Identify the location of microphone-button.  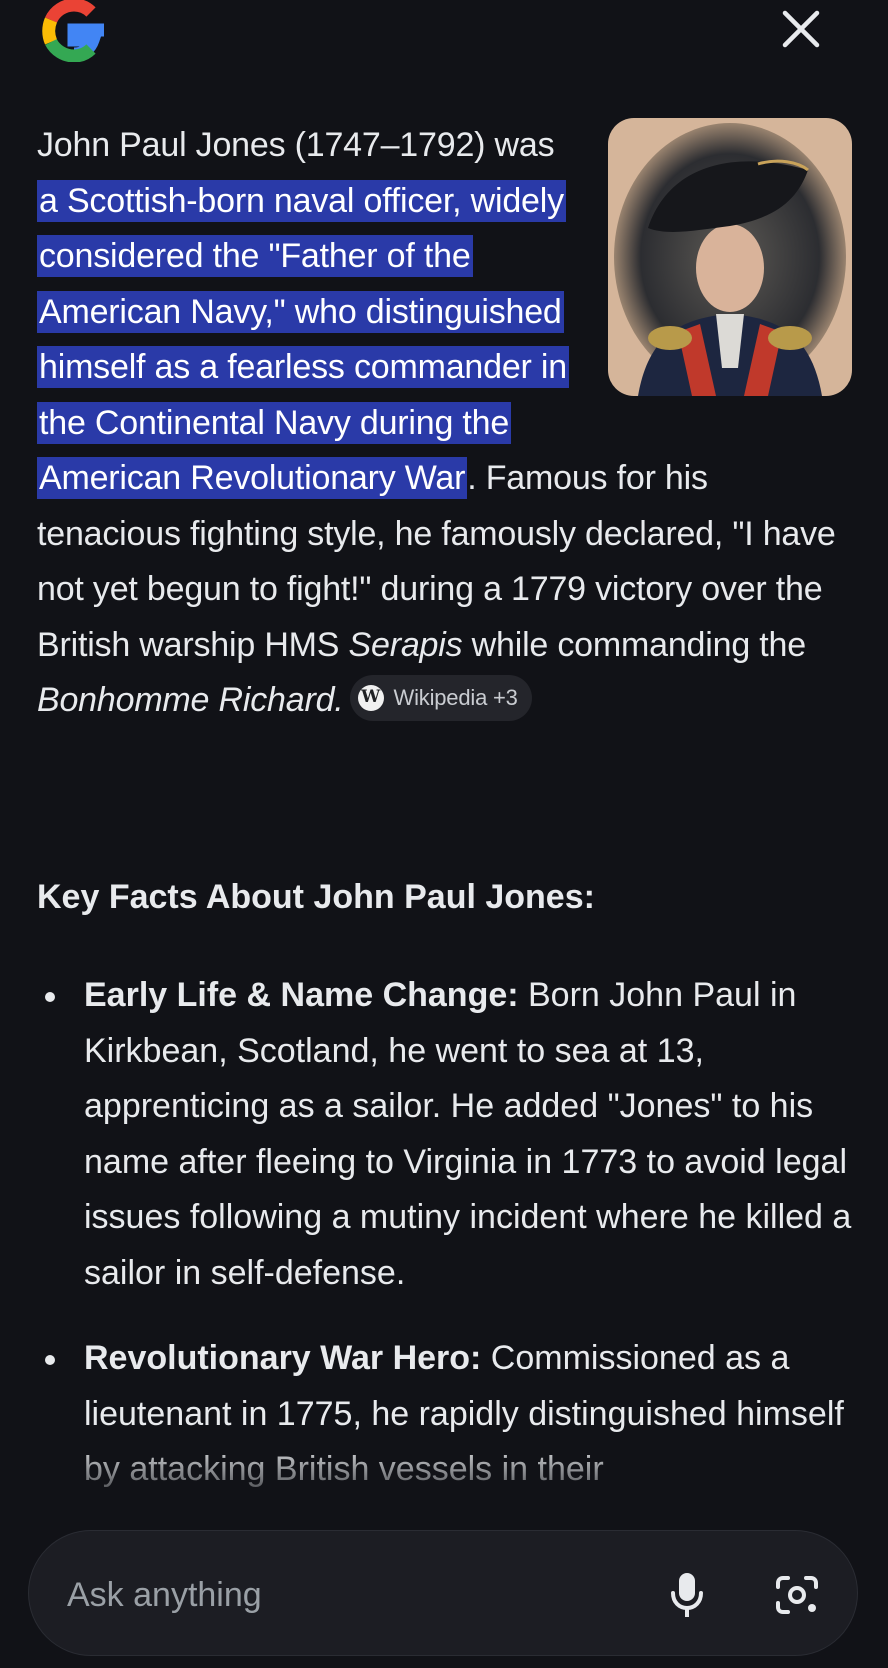
(687, 1595).